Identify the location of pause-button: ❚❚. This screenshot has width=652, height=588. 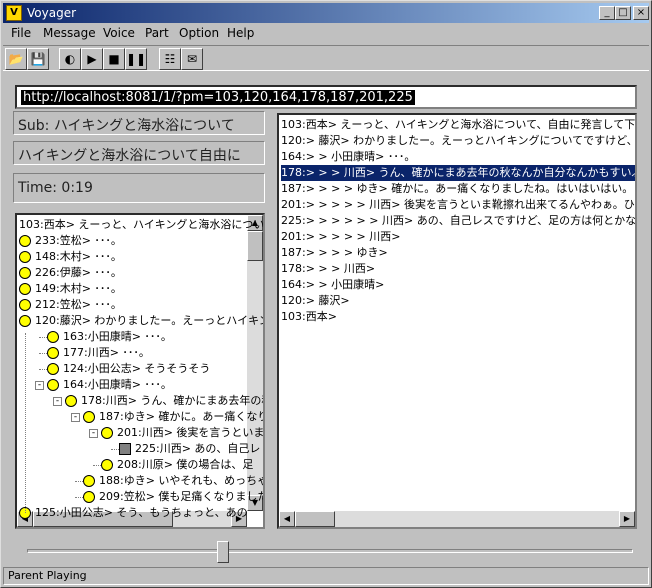
(136, 59).